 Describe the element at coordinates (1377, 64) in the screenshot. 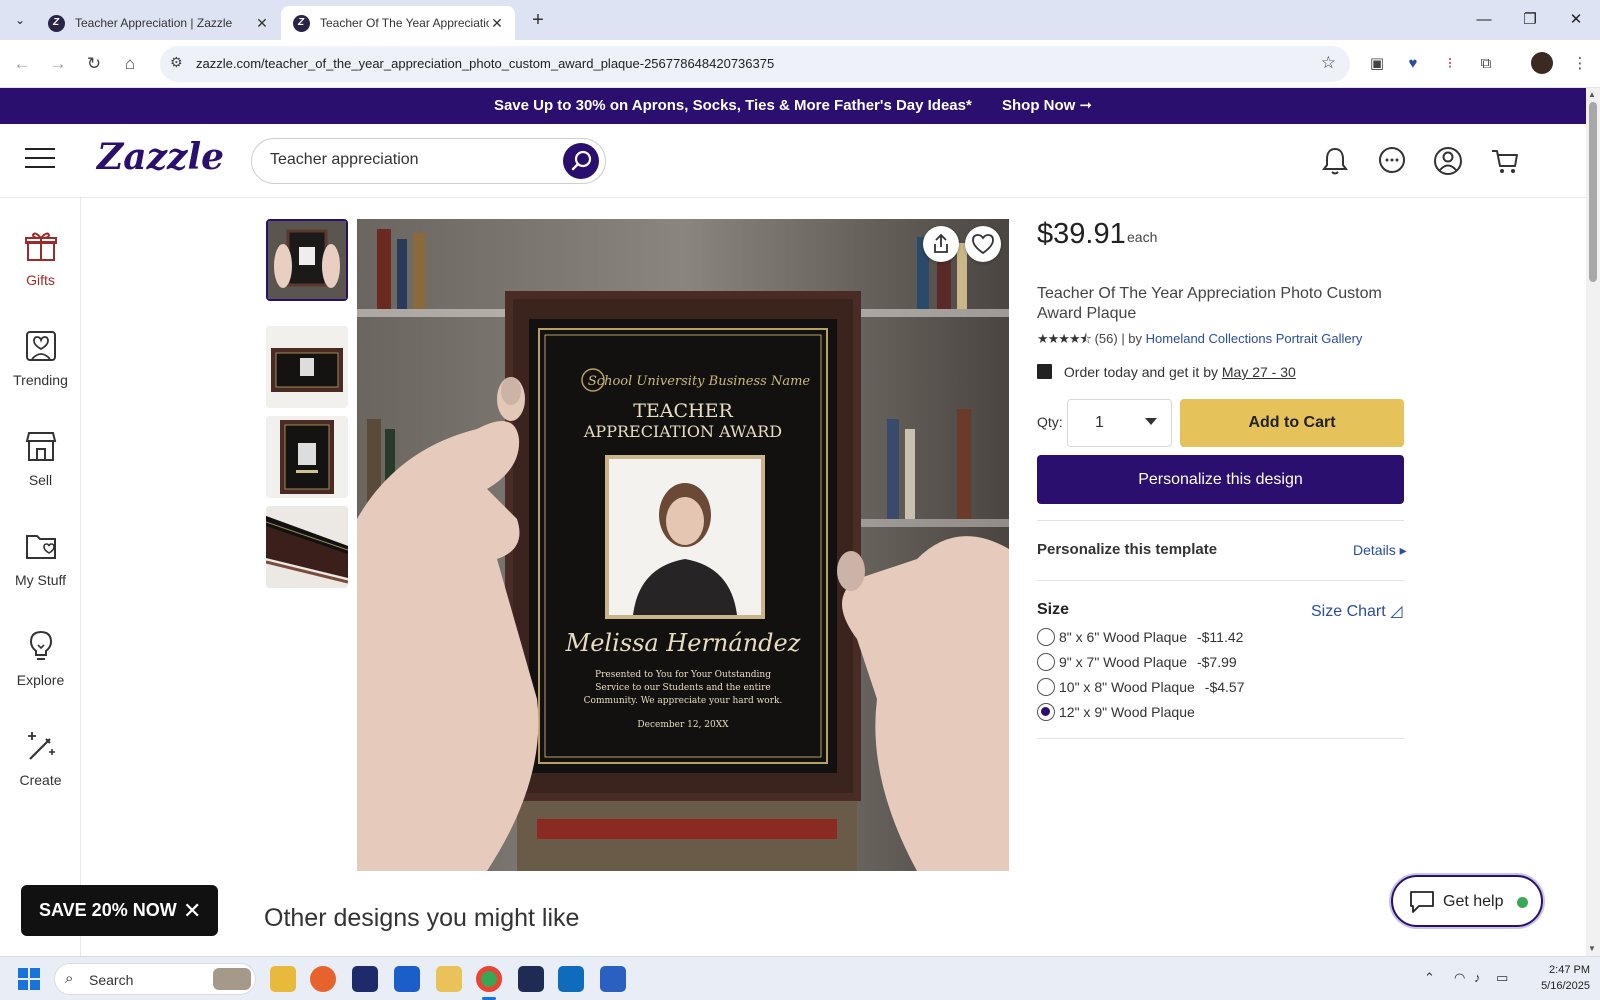

I see `image-extension-icon: ▣` at that location.